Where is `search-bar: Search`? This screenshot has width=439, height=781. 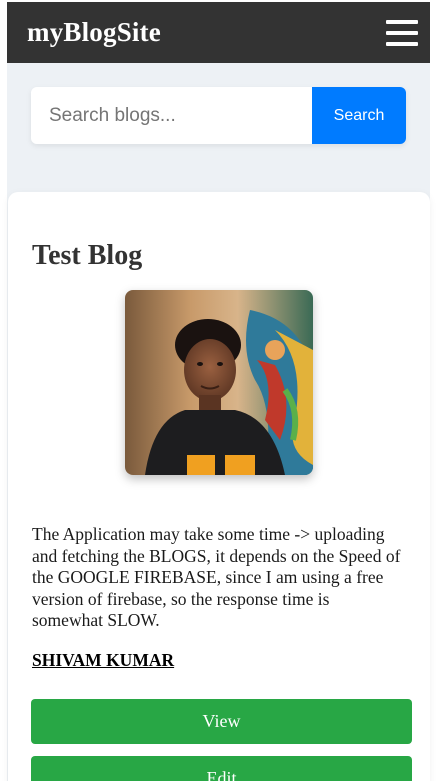 search-bar: Search is located at coordinates (218, 115).